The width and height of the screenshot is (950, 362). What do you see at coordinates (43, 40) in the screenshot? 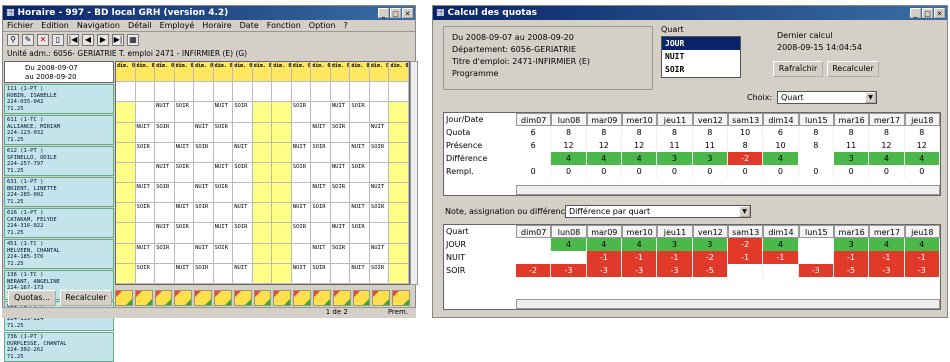
I see `delete-icon: ✕` at bounding box center [43, 40].